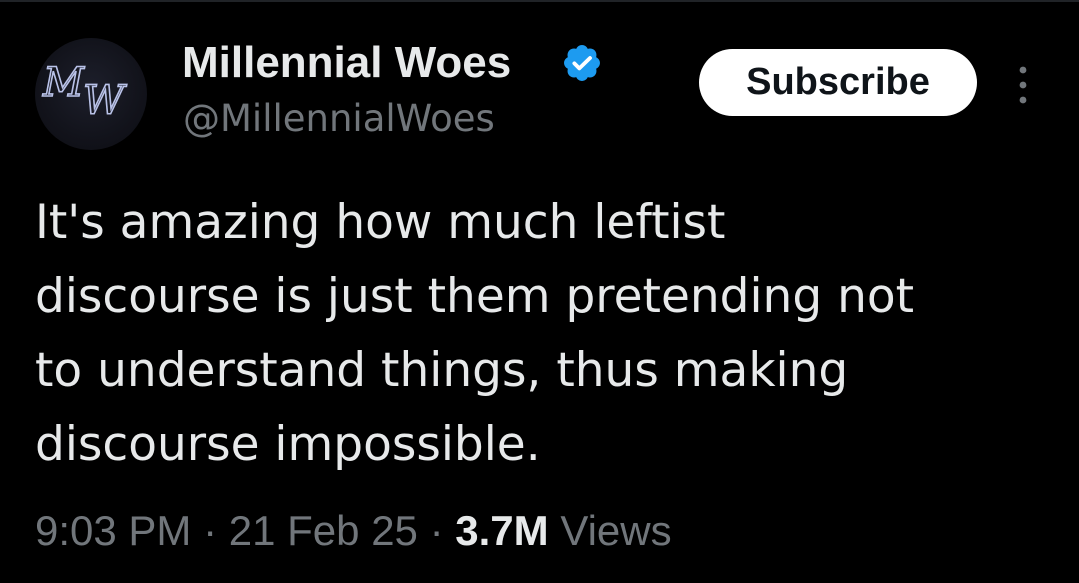 This screenshot has width=1079, height=583. Describe the element at coordinates (502, 530) in the screenshot. I see `views-count: 3.7M` at that location.